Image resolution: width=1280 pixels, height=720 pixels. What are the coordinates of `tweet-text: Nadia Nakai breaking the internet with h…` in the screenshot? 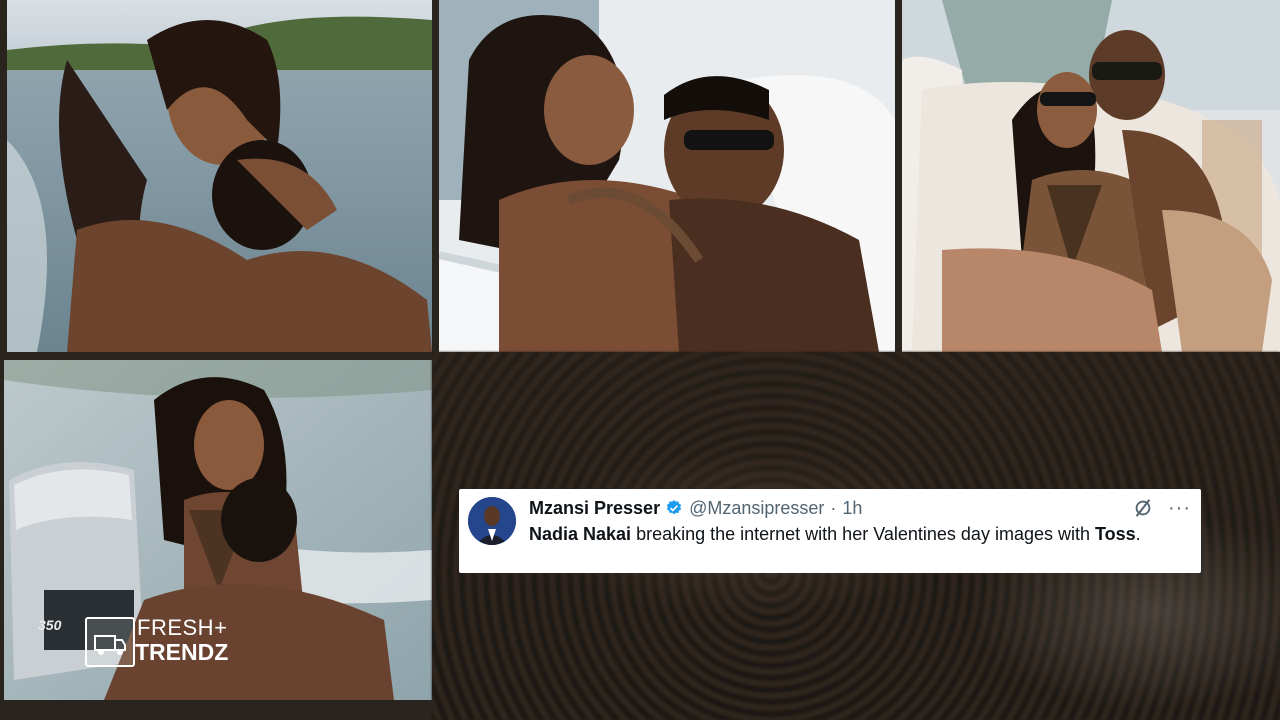 It's located at (835, 534).